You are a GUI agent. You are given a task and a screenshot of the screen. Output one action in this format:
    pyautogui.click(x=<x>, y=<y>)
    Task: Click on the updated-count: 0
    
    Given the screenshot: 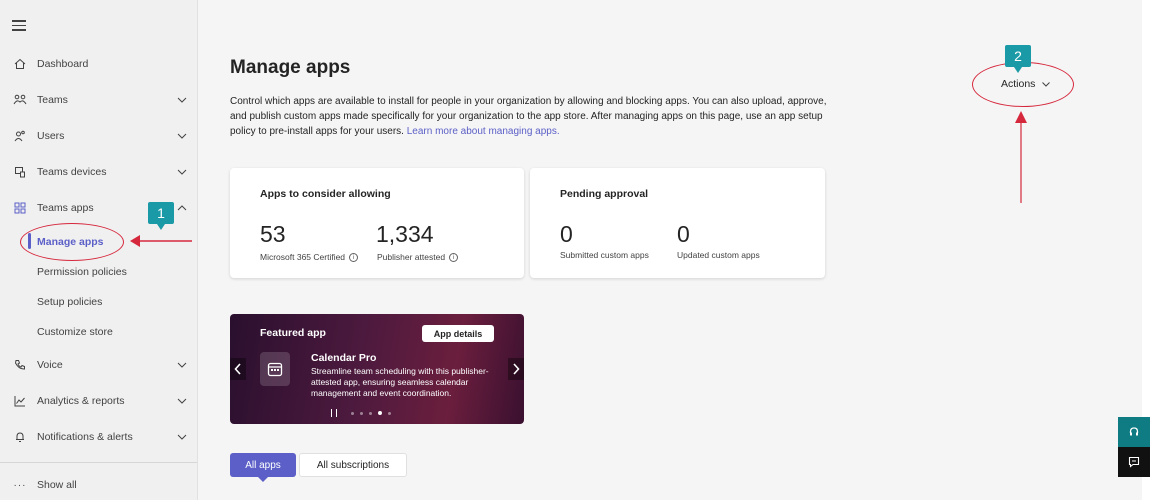 What is the action you would take?
    pyautogui.click(x=683, y=234)
    